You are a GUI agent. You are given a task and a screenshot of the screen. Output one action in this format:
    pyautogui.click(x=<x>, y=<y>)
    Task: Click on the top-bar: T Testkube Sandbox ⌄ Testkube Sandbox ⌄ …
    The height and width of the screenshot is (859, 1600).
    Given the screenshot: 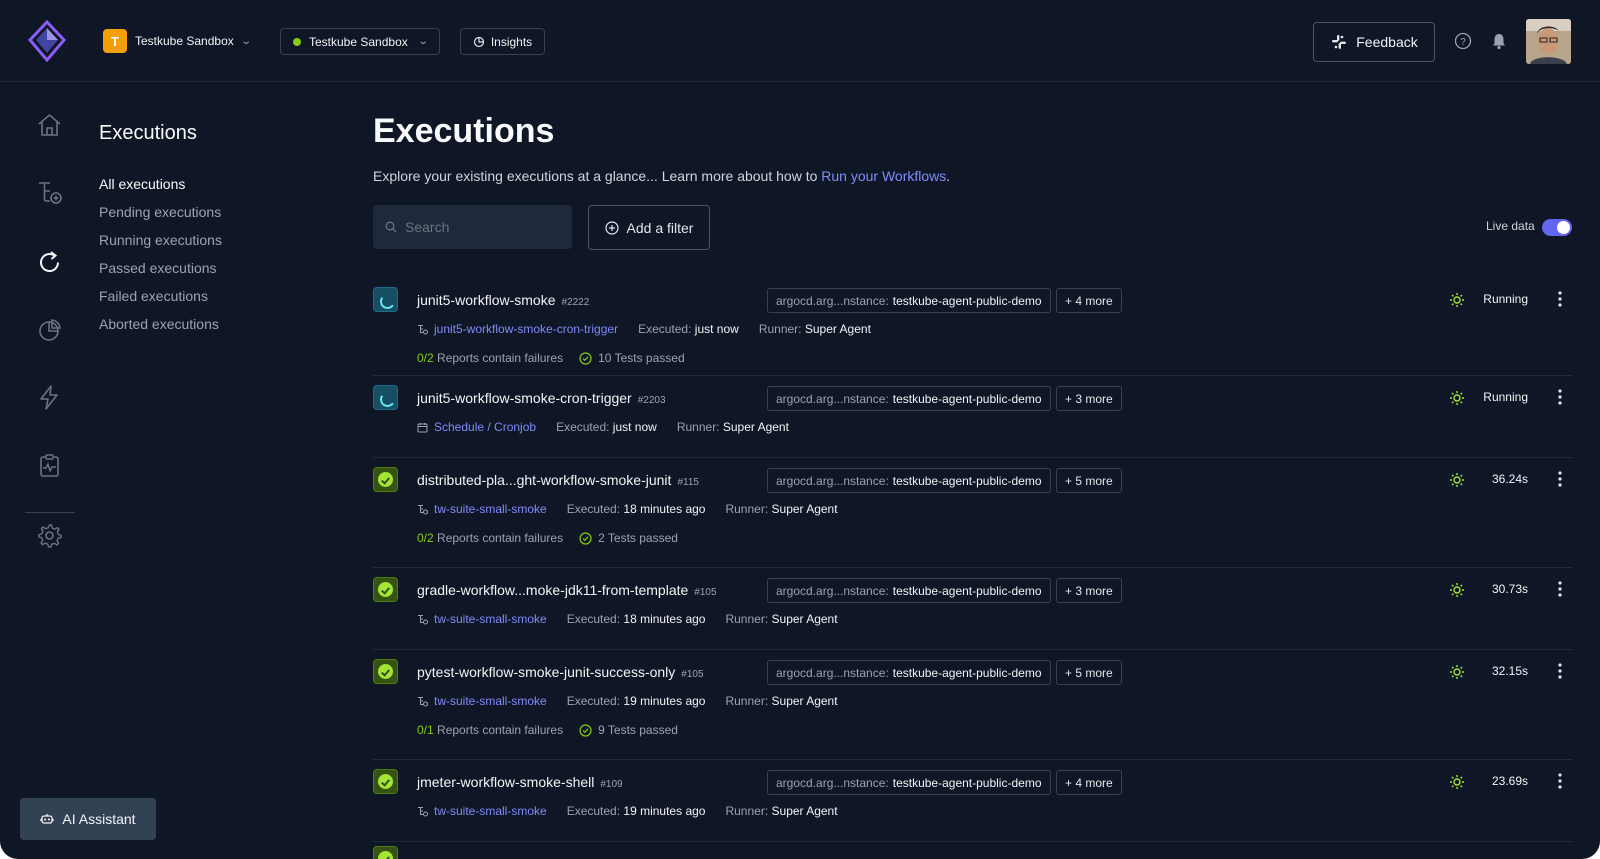 What is the action you would take?
    pyautogui.click(x=800, y=41)
    